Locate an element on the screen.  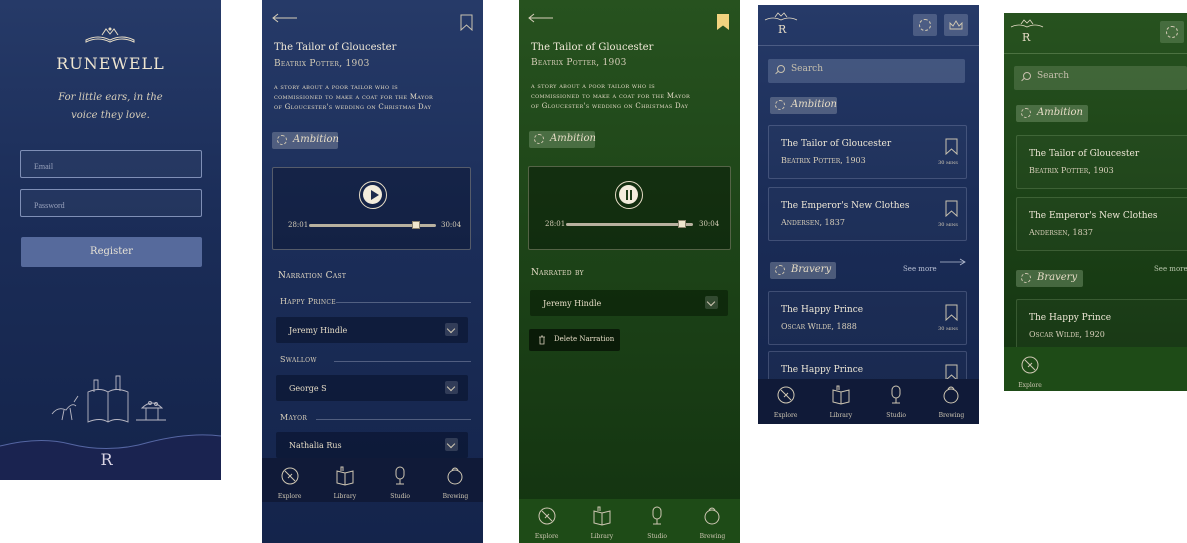
tagline-line1: For little ears, in the is located at coordinates (110, 97).